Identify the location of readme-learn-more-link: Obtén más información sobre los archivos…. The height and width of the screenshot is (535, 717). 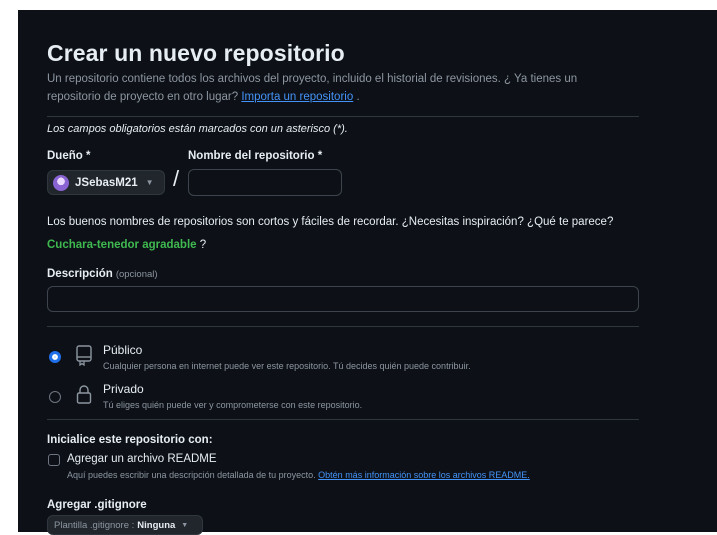
(424, 475).